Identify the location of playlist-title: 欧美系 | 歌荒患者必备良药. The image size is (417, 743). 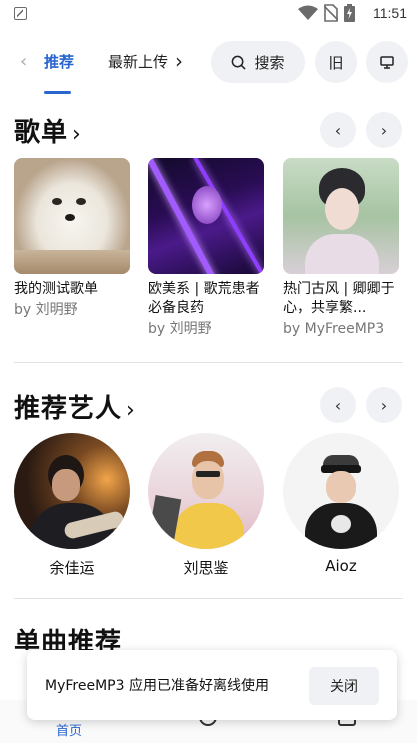
(204, 298).